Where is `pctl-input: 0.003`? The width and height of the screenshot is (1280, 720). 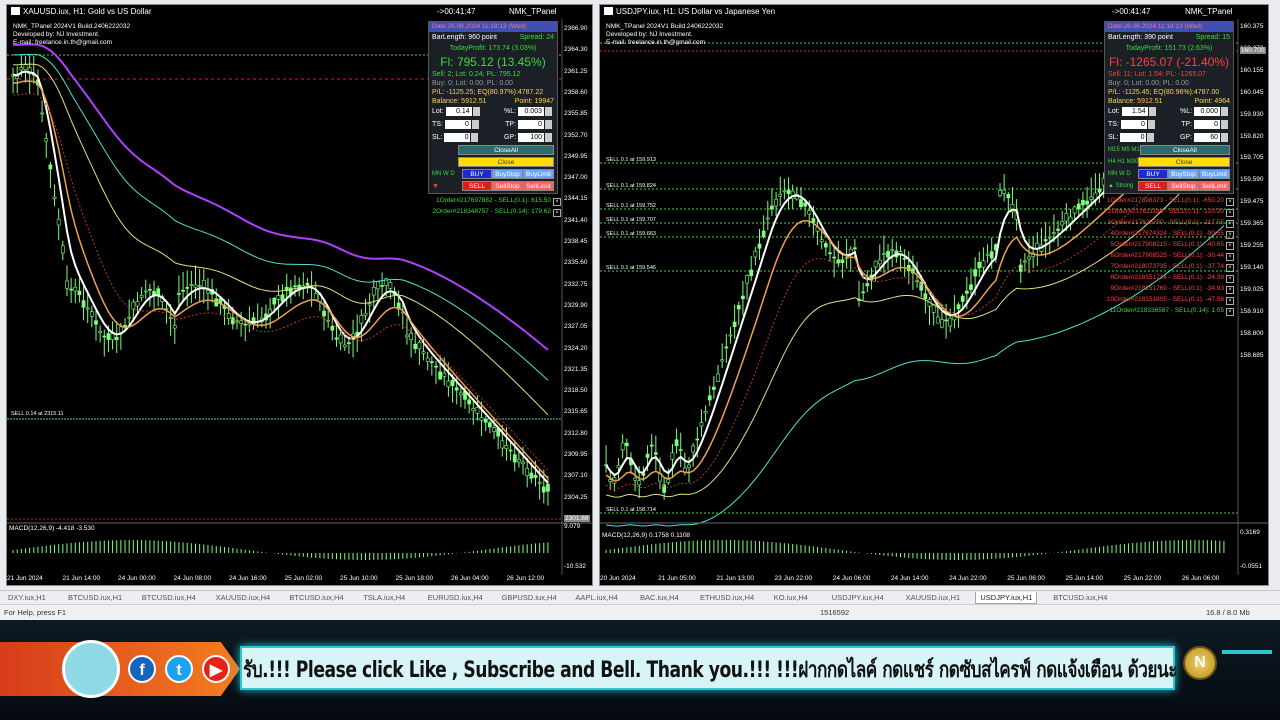
pctl-input: 0.003 is located at coordinates (531, 111).